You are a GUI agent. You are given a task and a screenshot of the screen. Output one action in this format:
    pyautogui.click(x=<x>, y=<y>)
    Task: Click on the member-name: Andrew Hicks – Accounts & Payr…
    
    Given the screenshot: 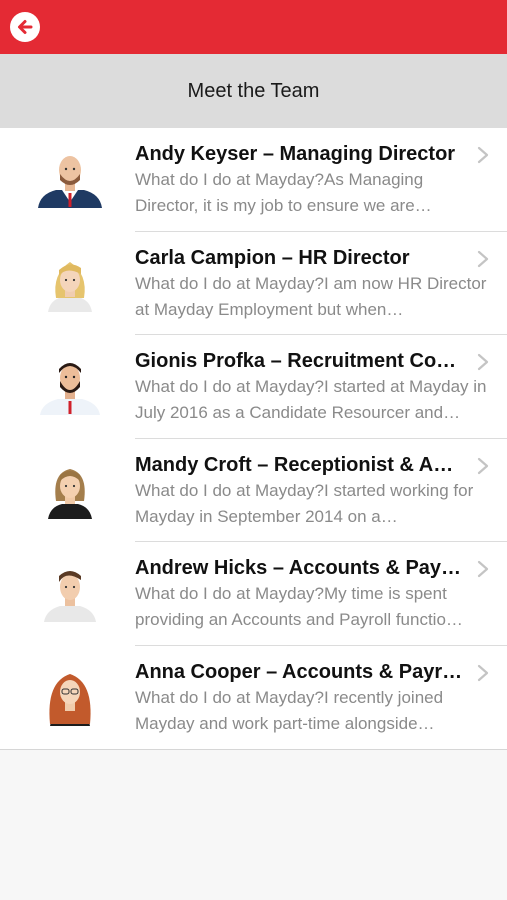 What is the action you would take?
    pyautogui.click(x=300, y=568)
    